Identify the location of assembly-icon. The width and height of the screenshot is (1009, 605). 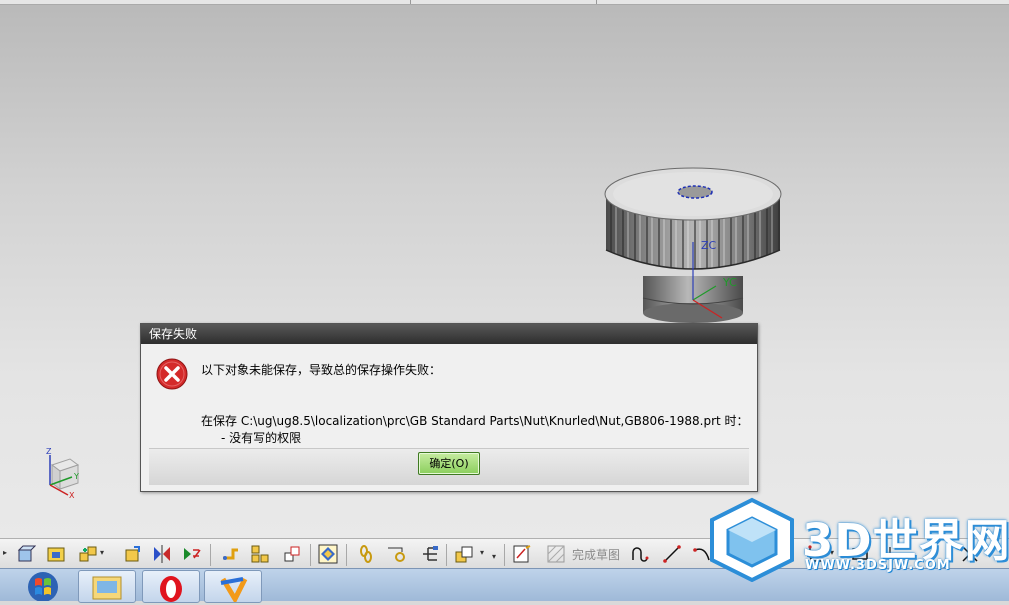
(88, 554).